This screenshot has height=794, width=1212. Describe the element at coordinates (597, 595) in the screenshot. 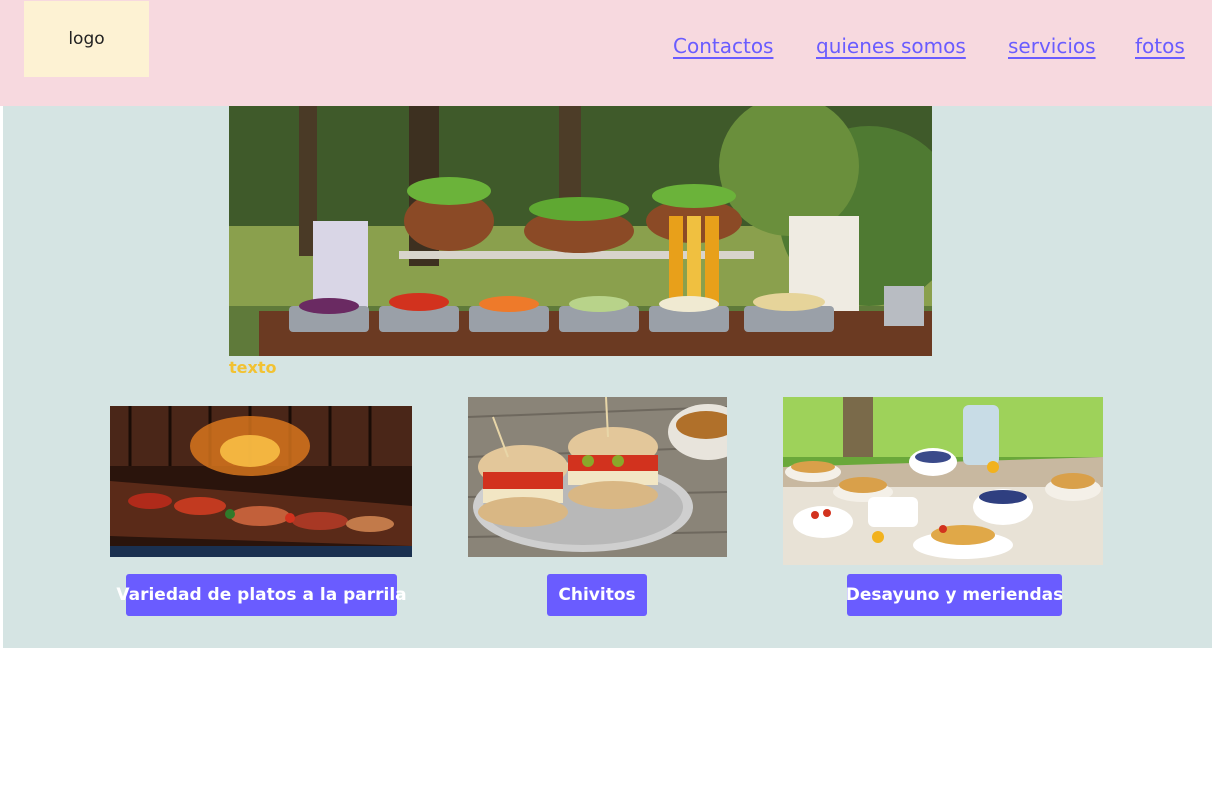

I see `button-chivitos: Chivitos` at that location.